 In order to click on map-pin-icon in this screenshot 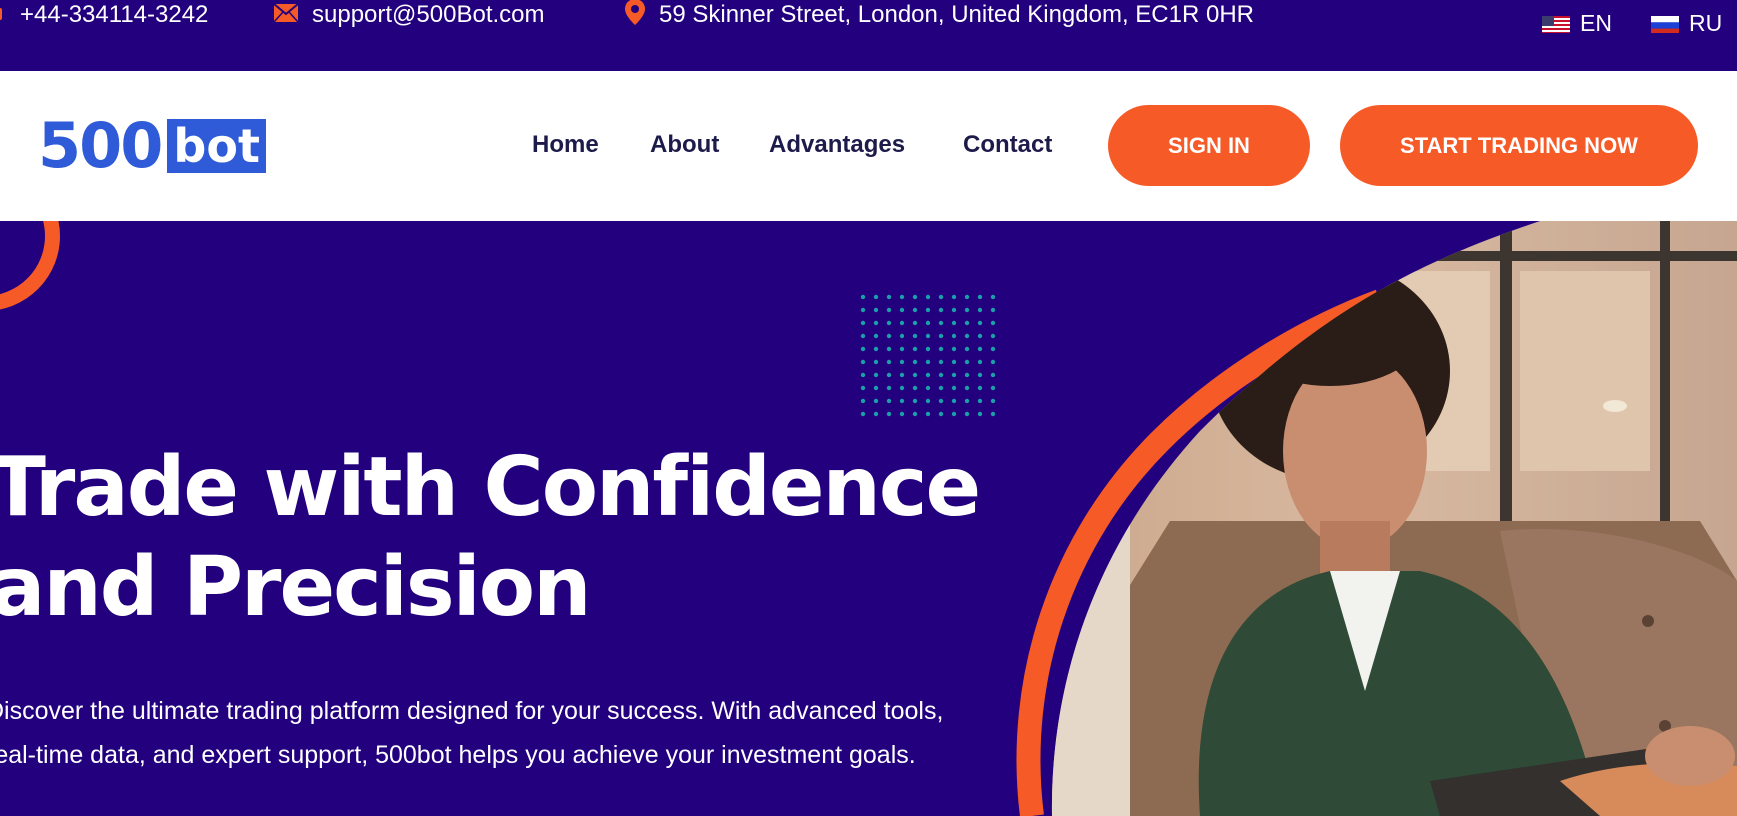, I will do `click(635, 16)`.